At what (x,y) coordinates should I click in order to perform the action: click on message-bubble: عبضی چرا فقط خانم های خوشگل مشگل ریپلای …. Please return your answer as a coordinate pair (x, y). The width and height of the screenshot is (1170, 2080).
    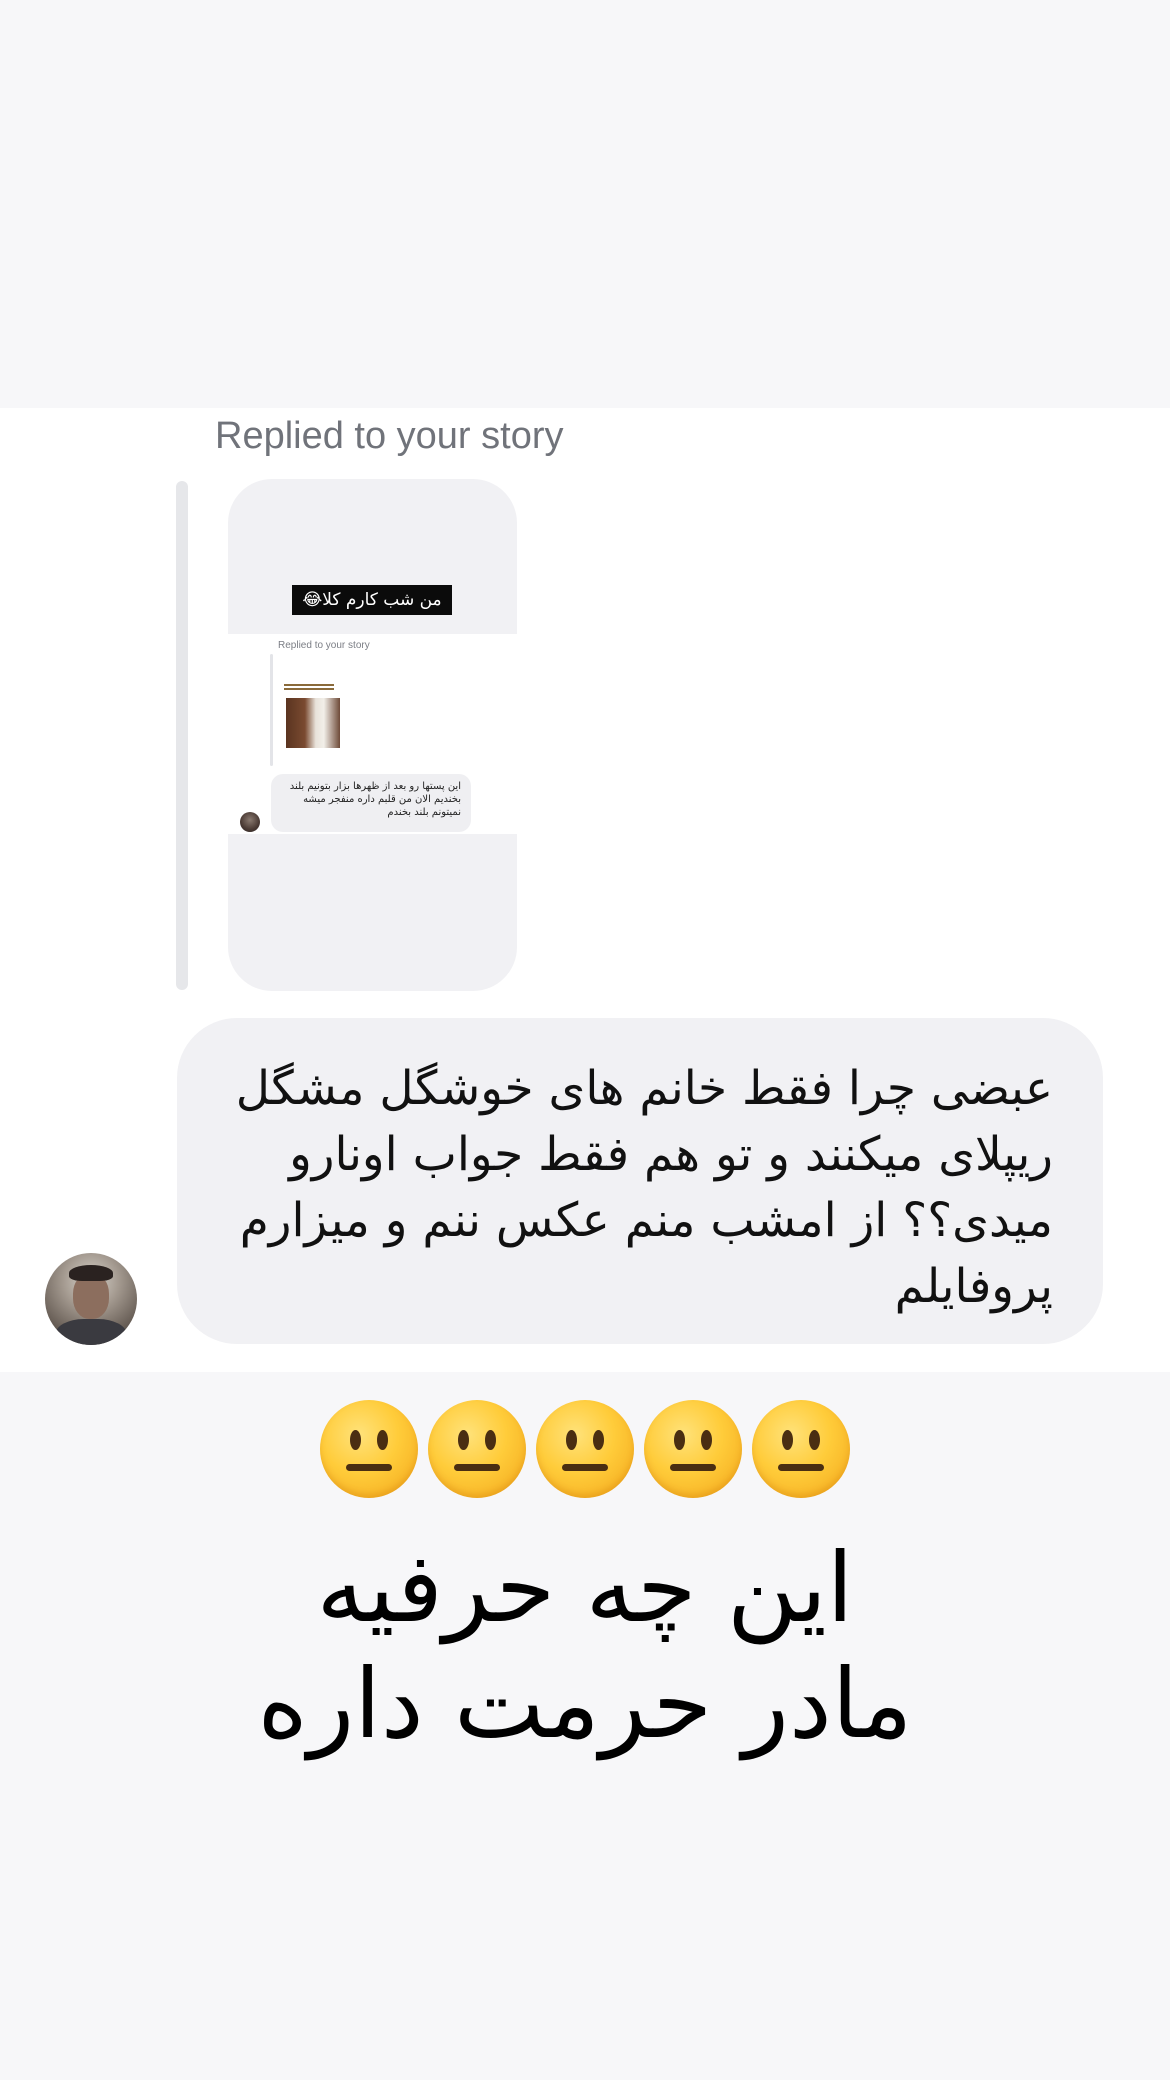
    Looking at the image, I should click on (640, 1181).